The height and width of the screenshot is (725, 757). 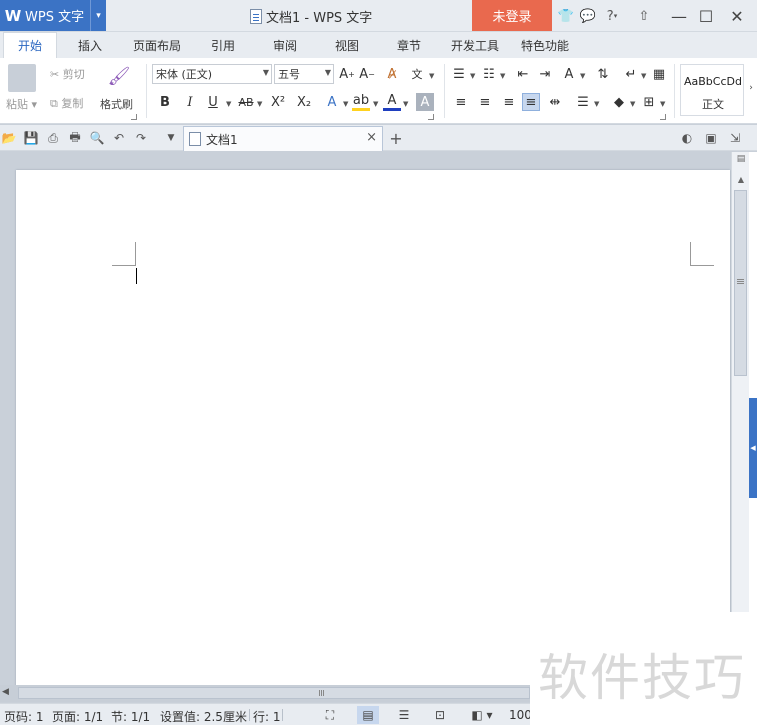 What do you see at coordinates (659, 74) in the screenshot?
I see `table-grid-icon: ▦` at bounding box center [659, 74].